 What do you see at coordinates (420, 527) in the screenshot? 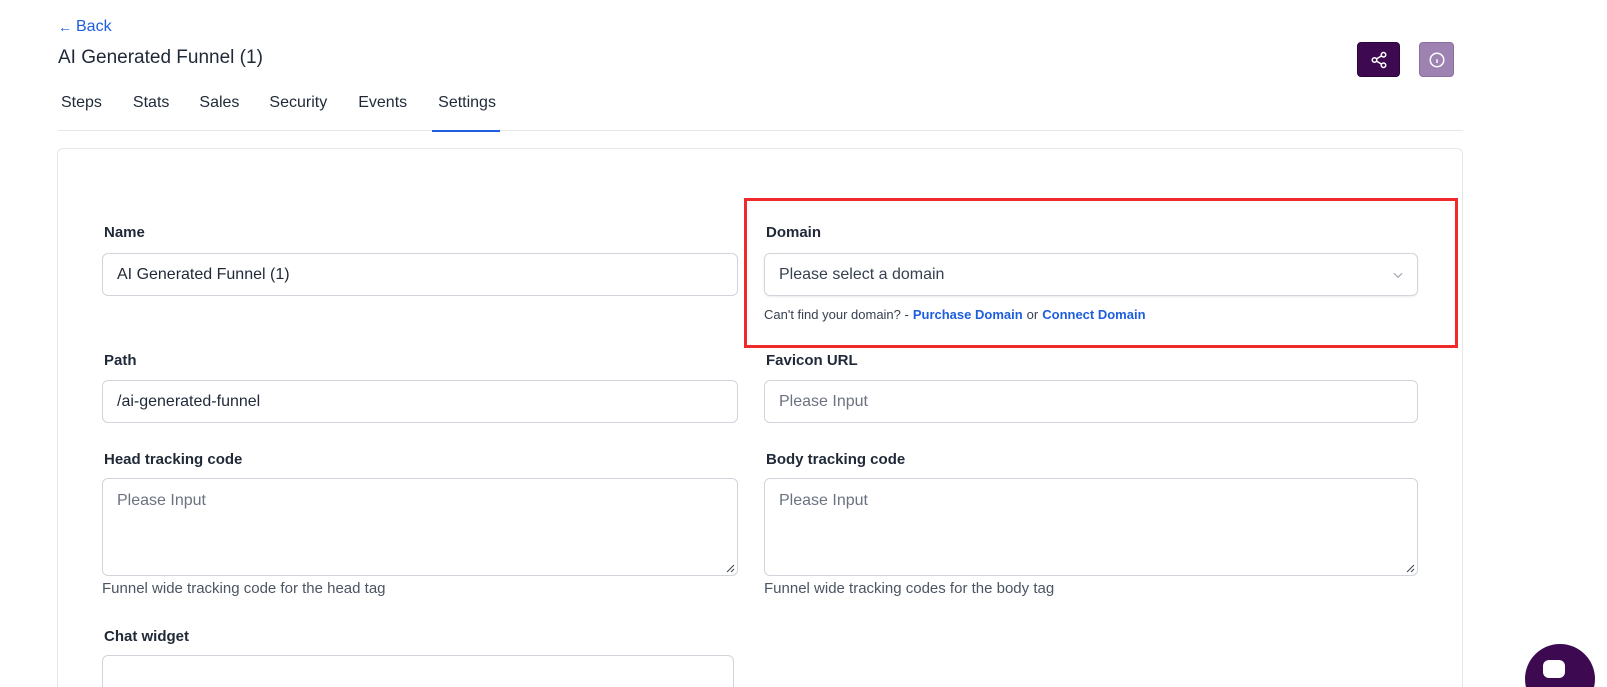
I see `head-tracking-textarea: Please Input` at bounding box center [420, 527].